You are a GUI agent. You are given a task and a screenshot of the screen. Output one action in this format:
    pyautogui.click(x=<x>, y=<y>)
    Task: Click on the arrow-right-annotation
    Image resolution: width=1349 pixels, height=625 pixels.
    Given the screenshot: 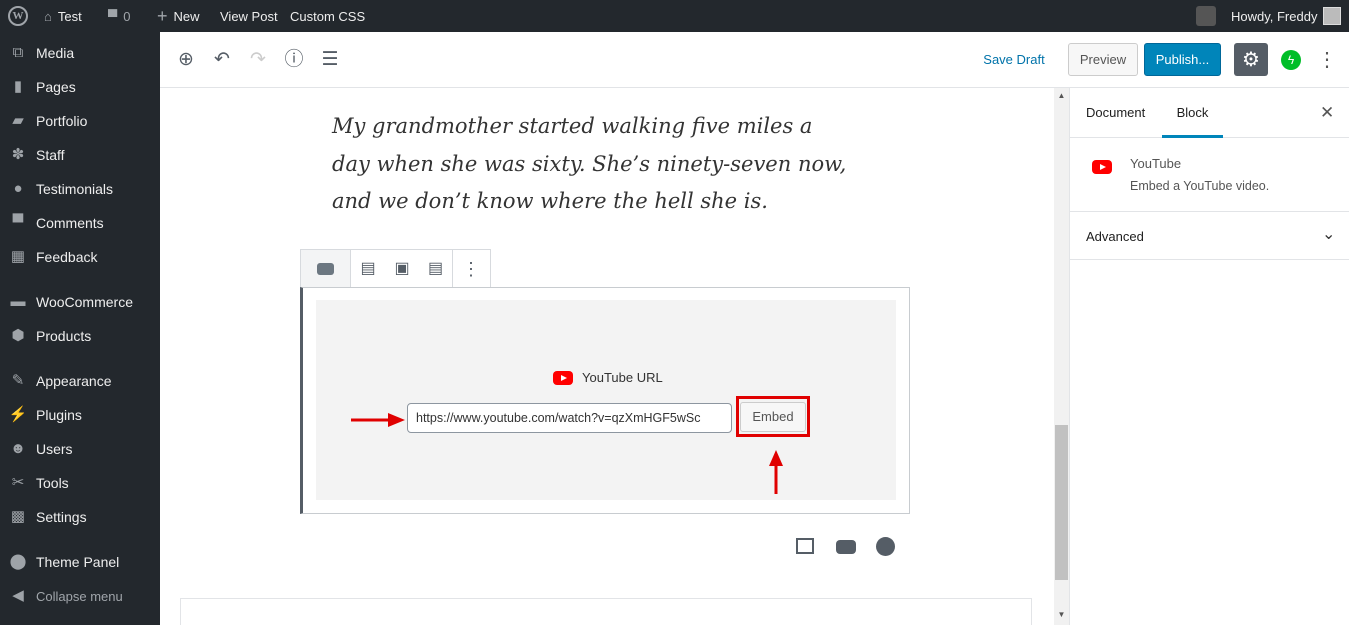 What is the action you would take?
    pyautogui.click(x=378, y=420)
    